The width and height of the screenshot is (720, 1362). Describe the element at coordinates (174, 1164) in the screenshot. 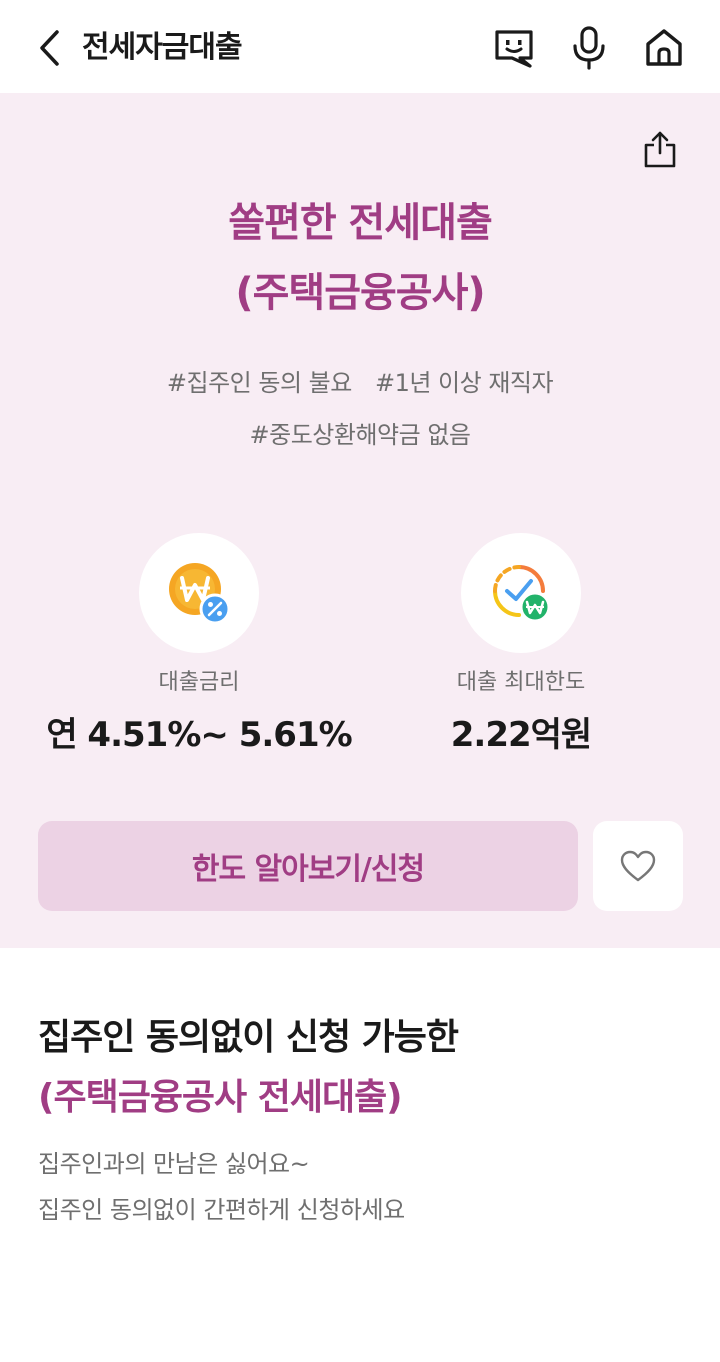

I see `section-description: 집주인과의 만남은 싫어요~` at that location.